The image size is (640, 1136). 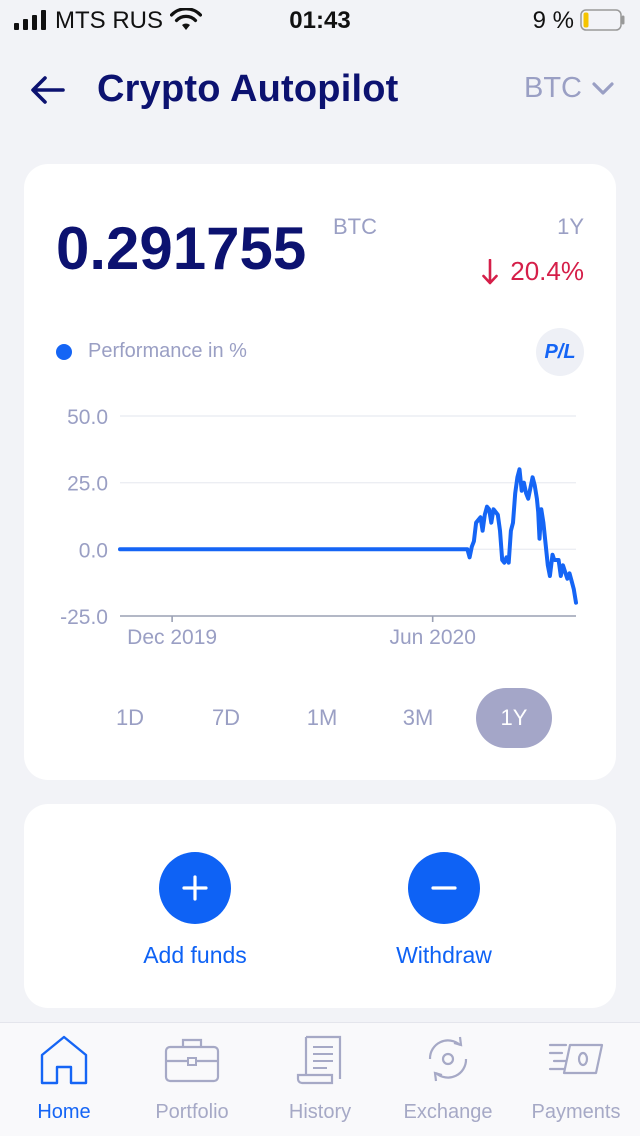 I want to click on briefcase-icon, so click(x=192, y=1060).